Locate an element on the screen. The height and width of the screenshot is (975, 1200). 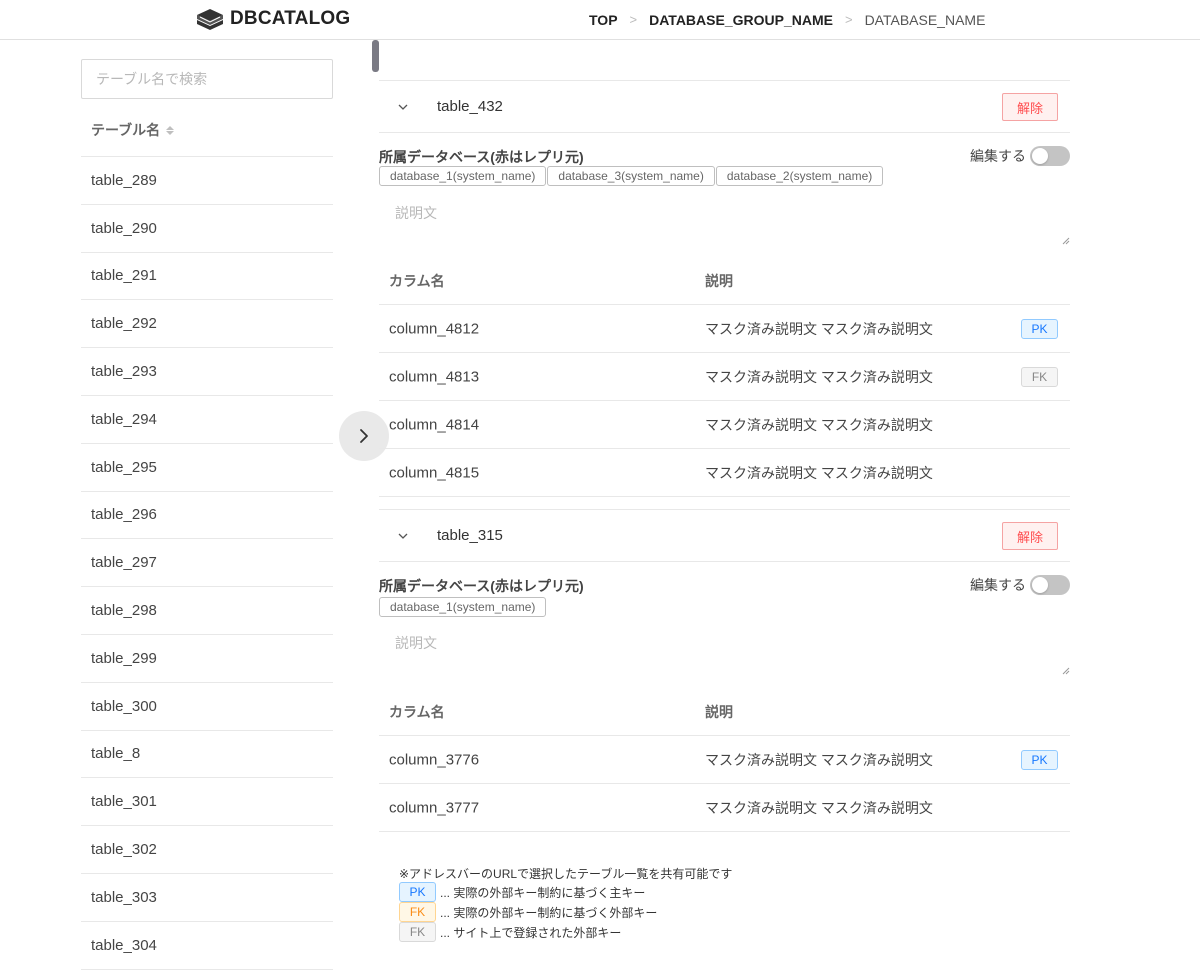
legend-pk-text: ... 実際の外部キー制約に基づく主キー is located at coordinates (543, 892).